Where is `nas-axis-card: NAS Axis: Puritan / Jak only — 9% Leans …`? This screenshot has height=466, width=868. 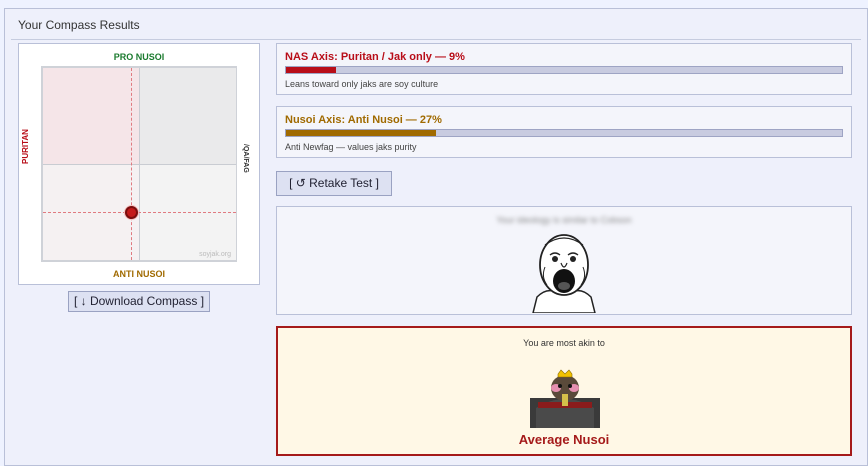 nas-axis-card: NAS Axis: Puritan / Jak only — 9% Leans … is located at coordinates (564, 69).